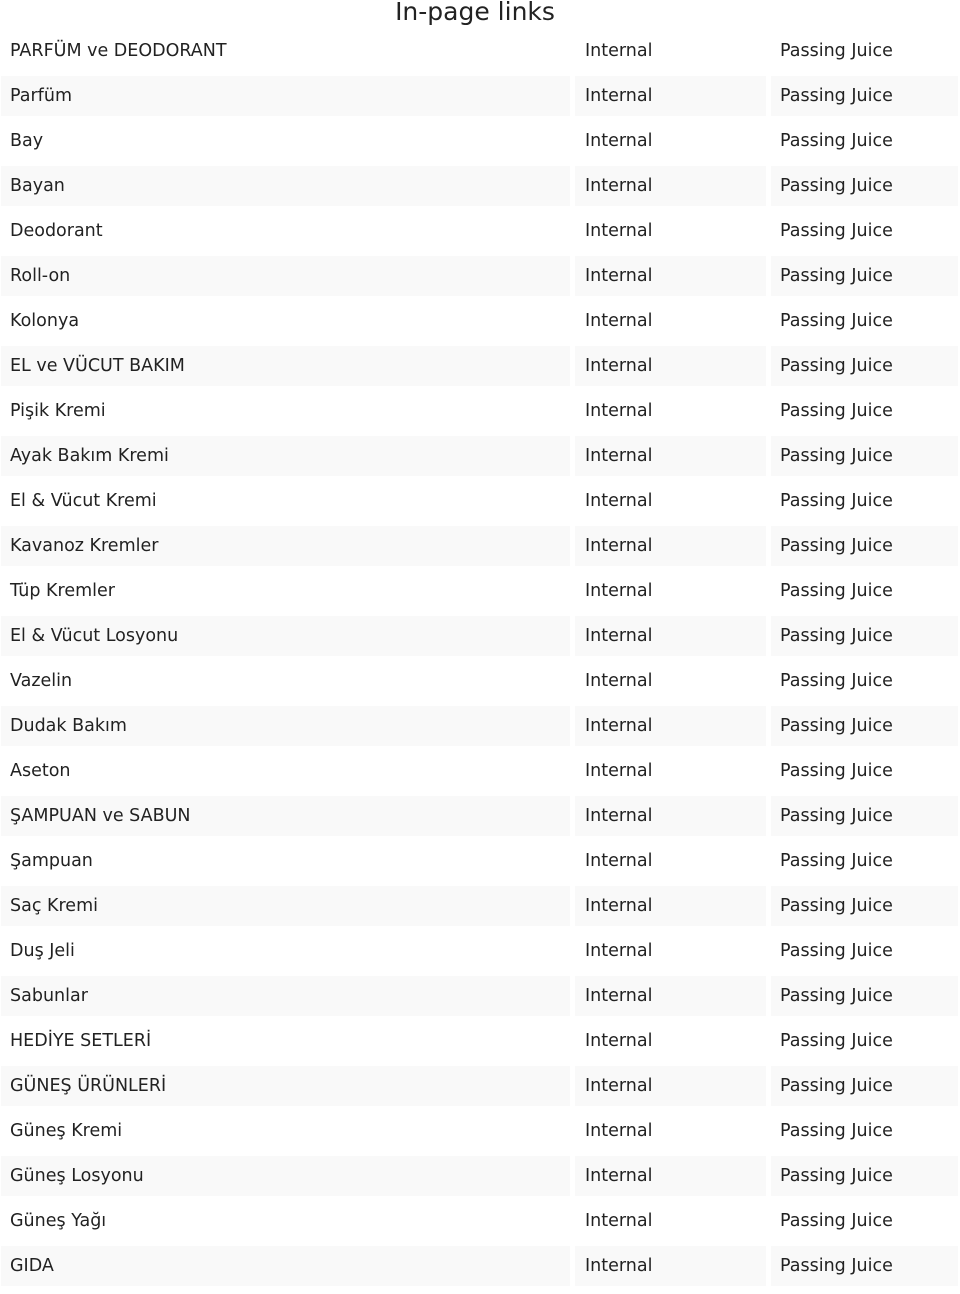 The height and width of the screenshot is (1294, 960). What do you see at coordinates (285, 816) in the screenshot?
I see `link-anchor-text-cell: ŞAMPUAN ve SABUN` at bounding box center [285, 816].